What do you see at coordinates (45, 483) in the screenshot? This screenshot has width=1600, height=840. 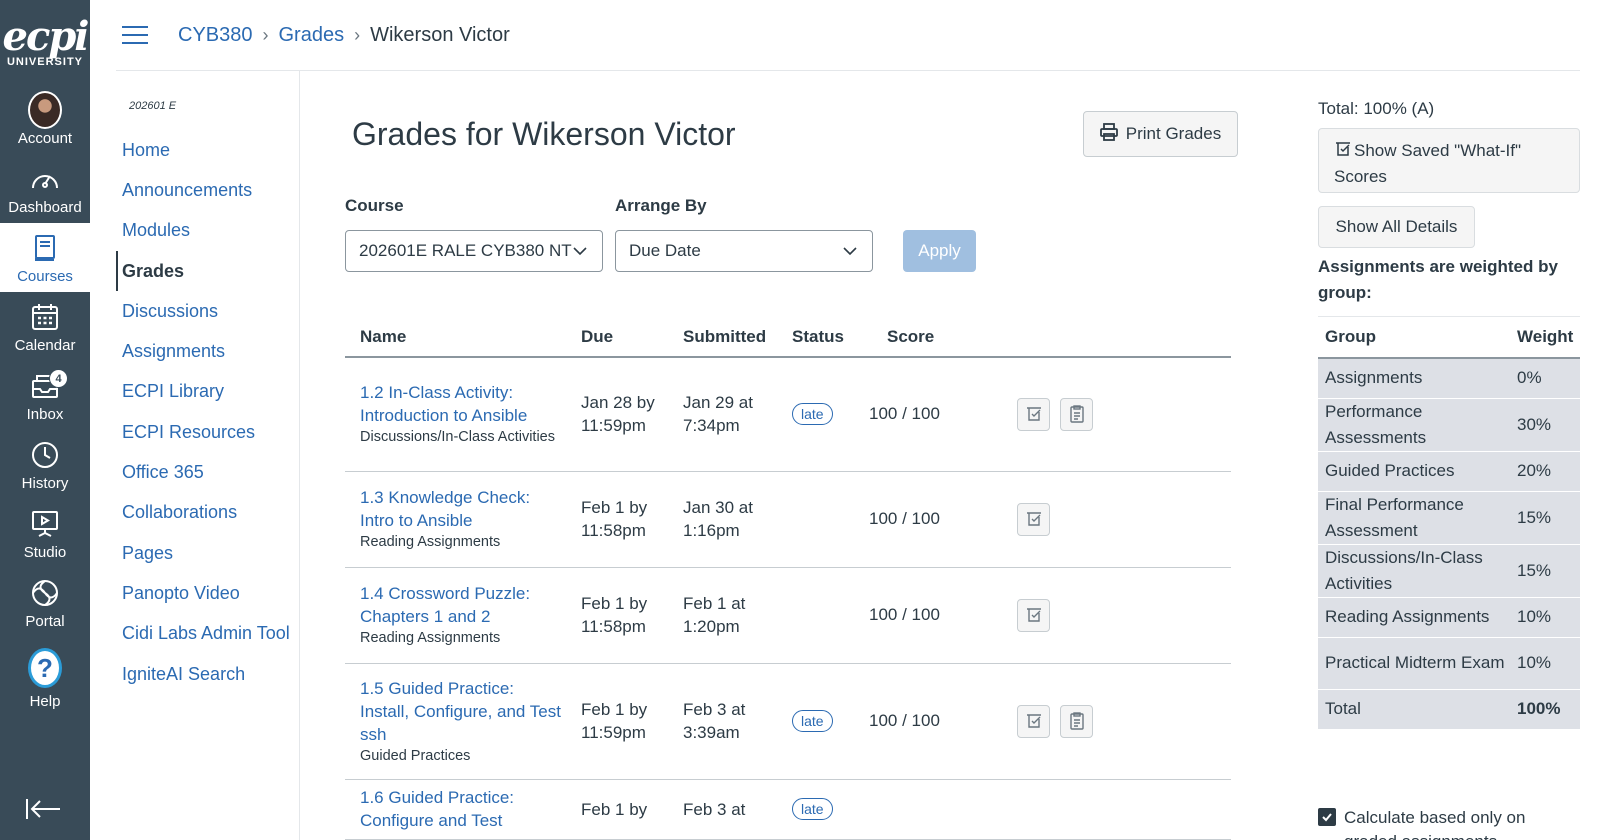 I see `nav-history-label: History` at bounding box center [45, 483].